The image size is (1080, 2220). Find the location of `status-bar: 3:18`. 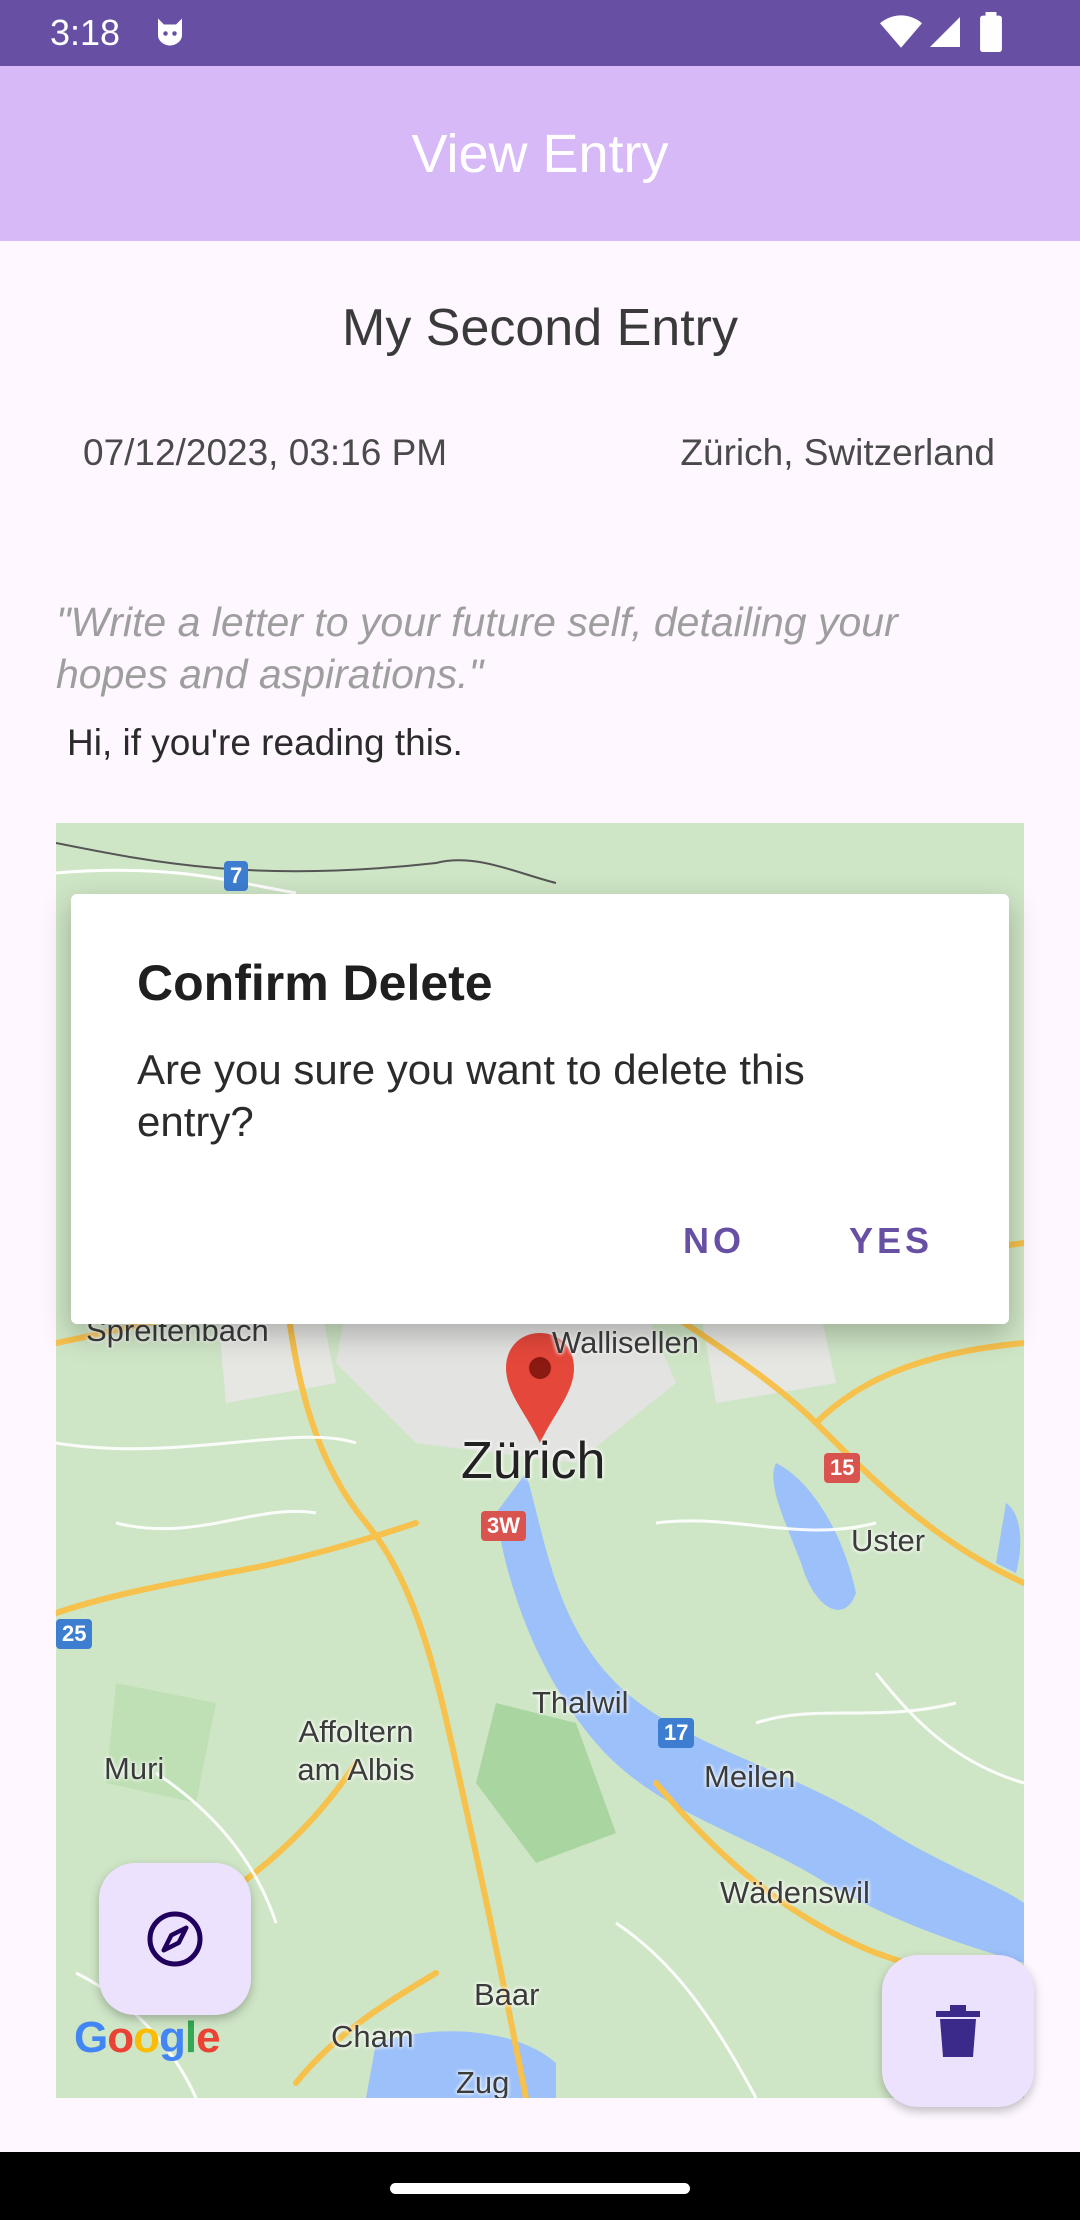

status-bar: 3:18 is located at coordinates (540, 33).